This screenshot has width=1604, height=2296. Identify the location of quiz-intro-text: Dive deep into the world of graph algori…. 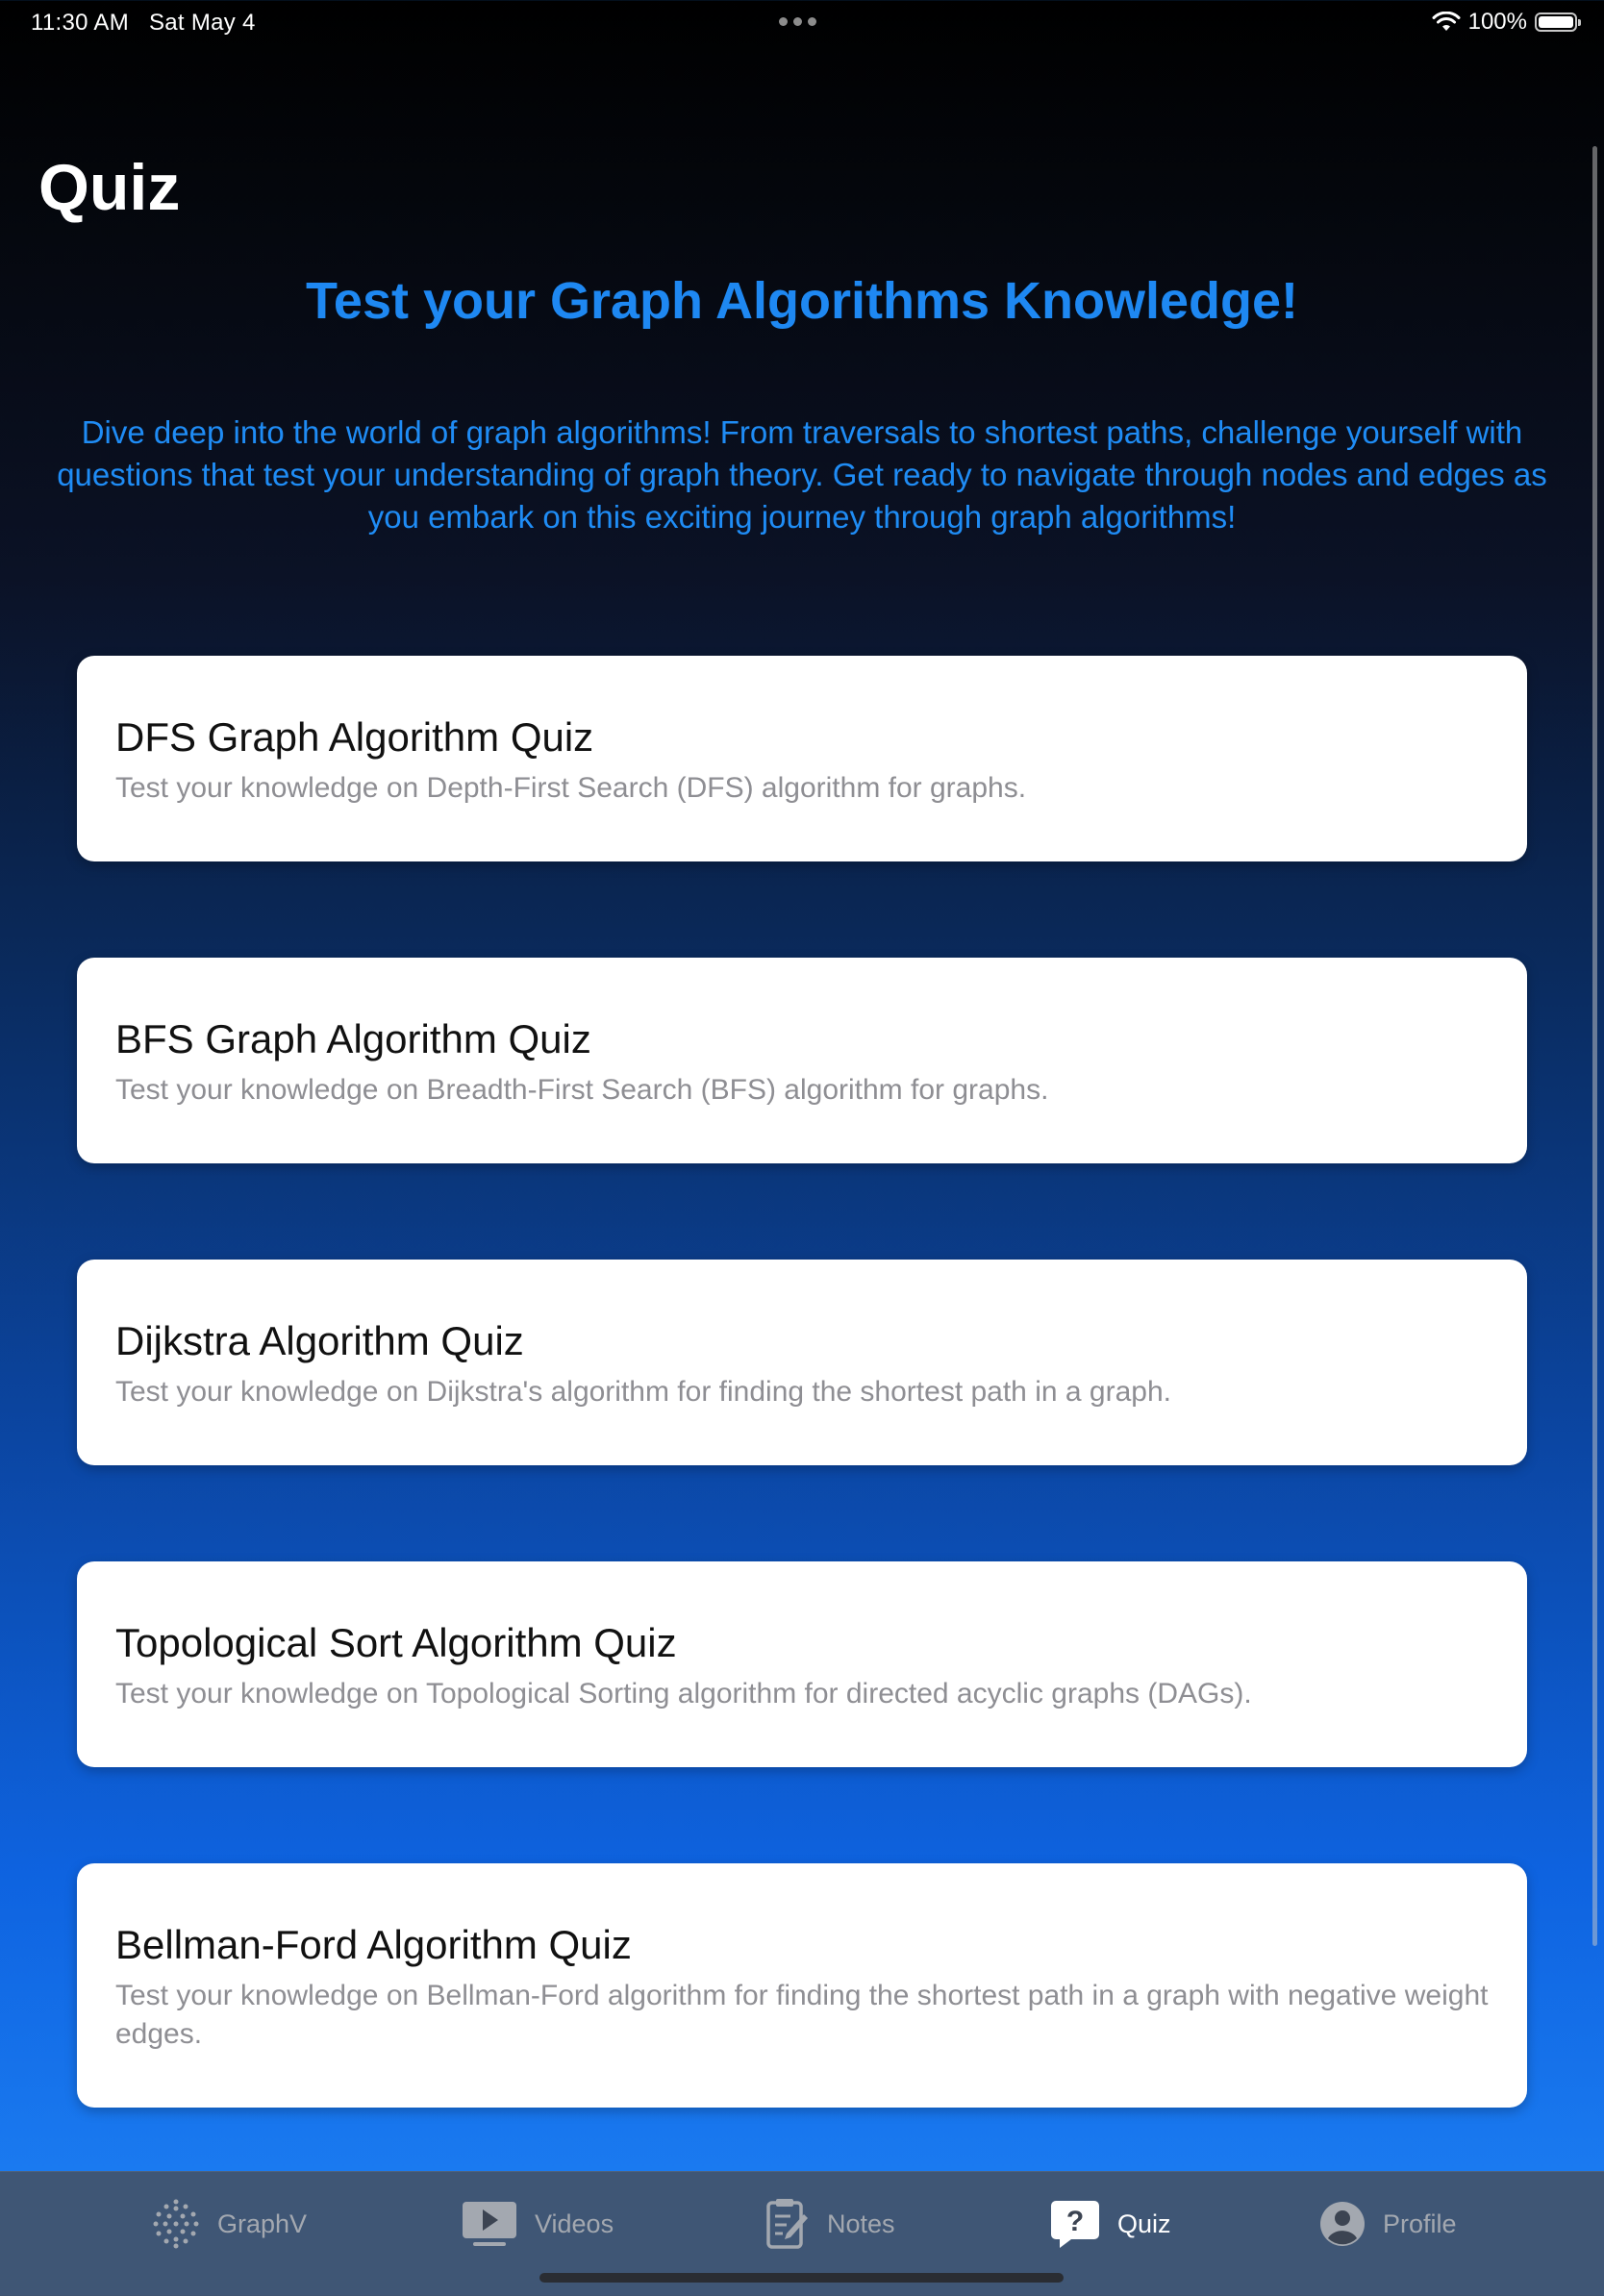
(802, 474).